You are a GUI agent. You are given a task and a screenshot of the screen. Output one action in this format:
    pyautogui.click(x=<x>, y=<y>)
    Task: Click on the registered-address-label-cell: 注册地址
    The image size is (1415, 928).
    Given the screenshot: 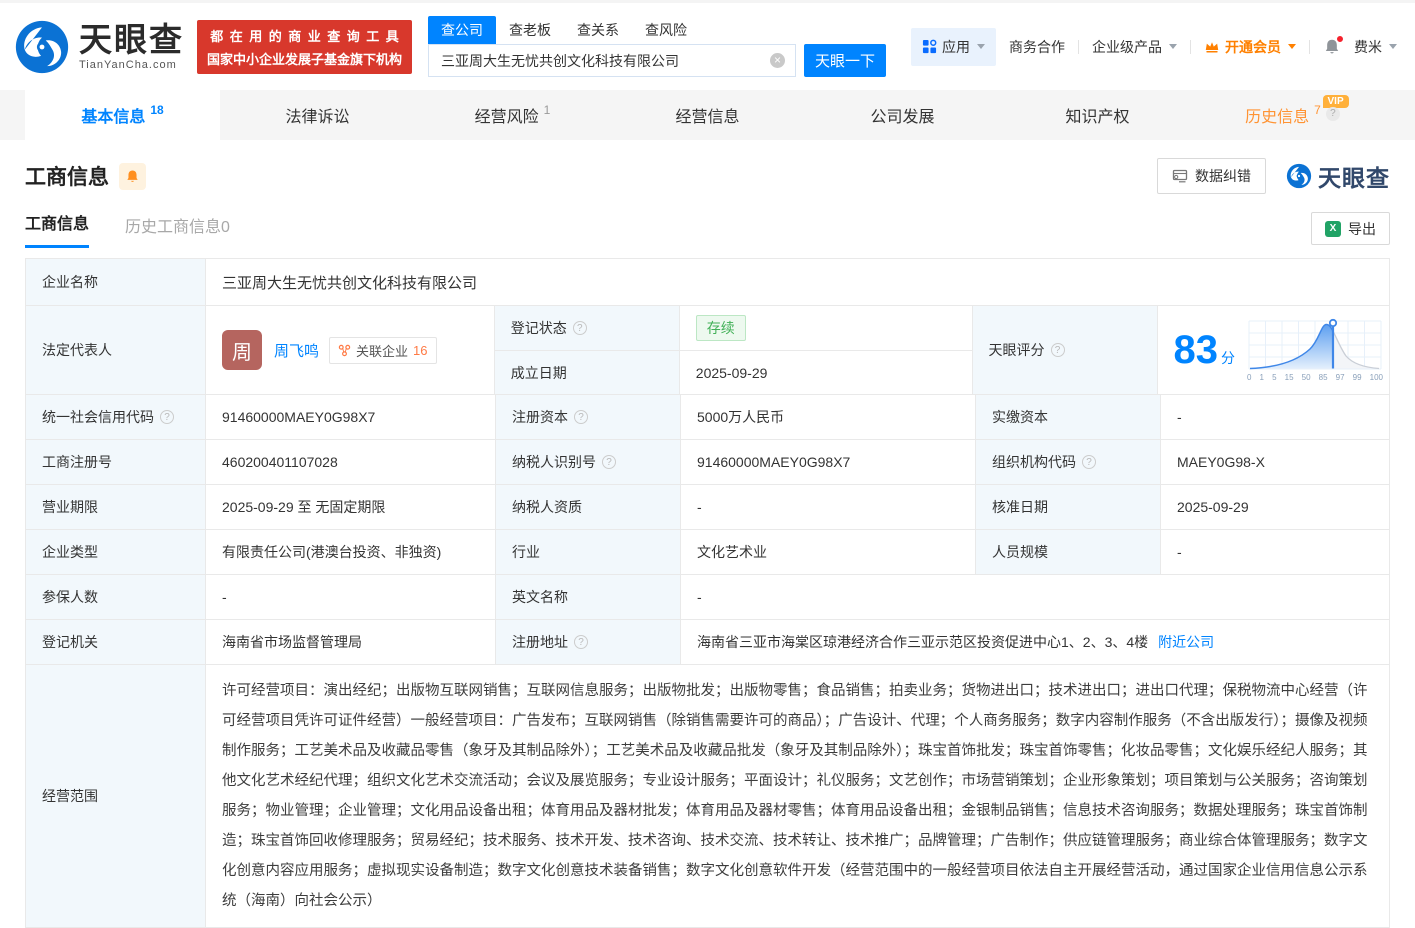 What is the action you would take?
    pyautogui.click(x=588, y=642)
    